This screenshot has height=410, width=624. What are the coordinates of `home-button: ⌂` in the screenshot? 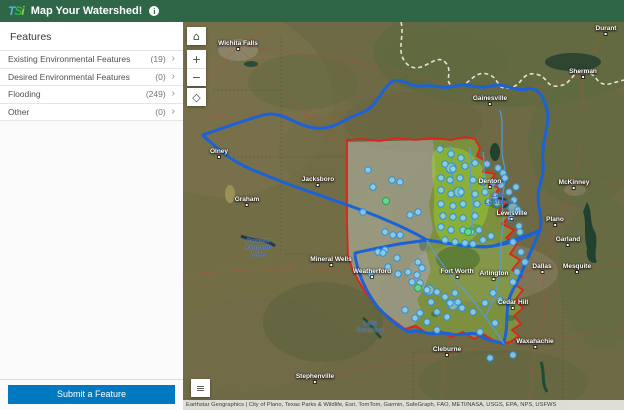 It's located at (196, 36).